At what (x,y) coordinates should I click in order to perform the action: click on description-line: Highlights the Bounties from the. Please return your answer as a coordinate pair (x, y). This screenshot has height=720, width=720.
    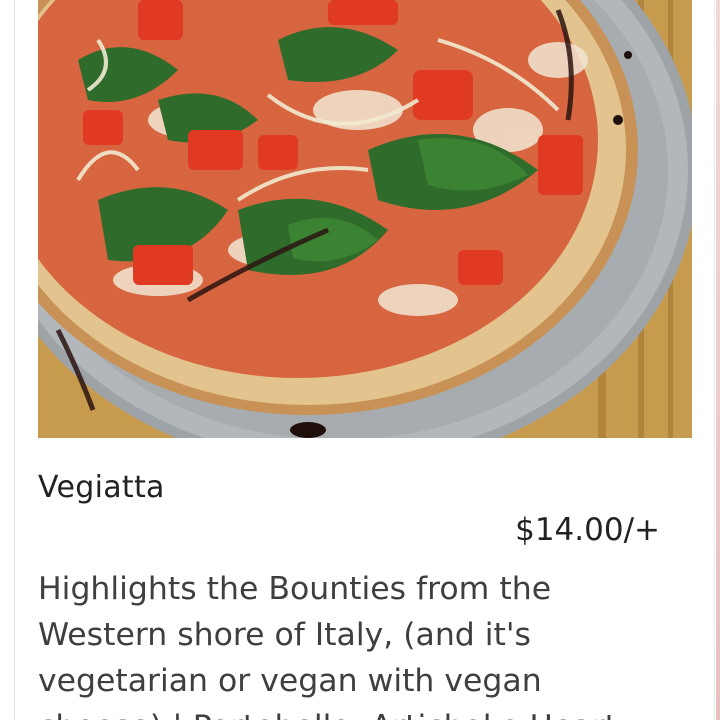
    Looking at the image, I should click on (295, 589).